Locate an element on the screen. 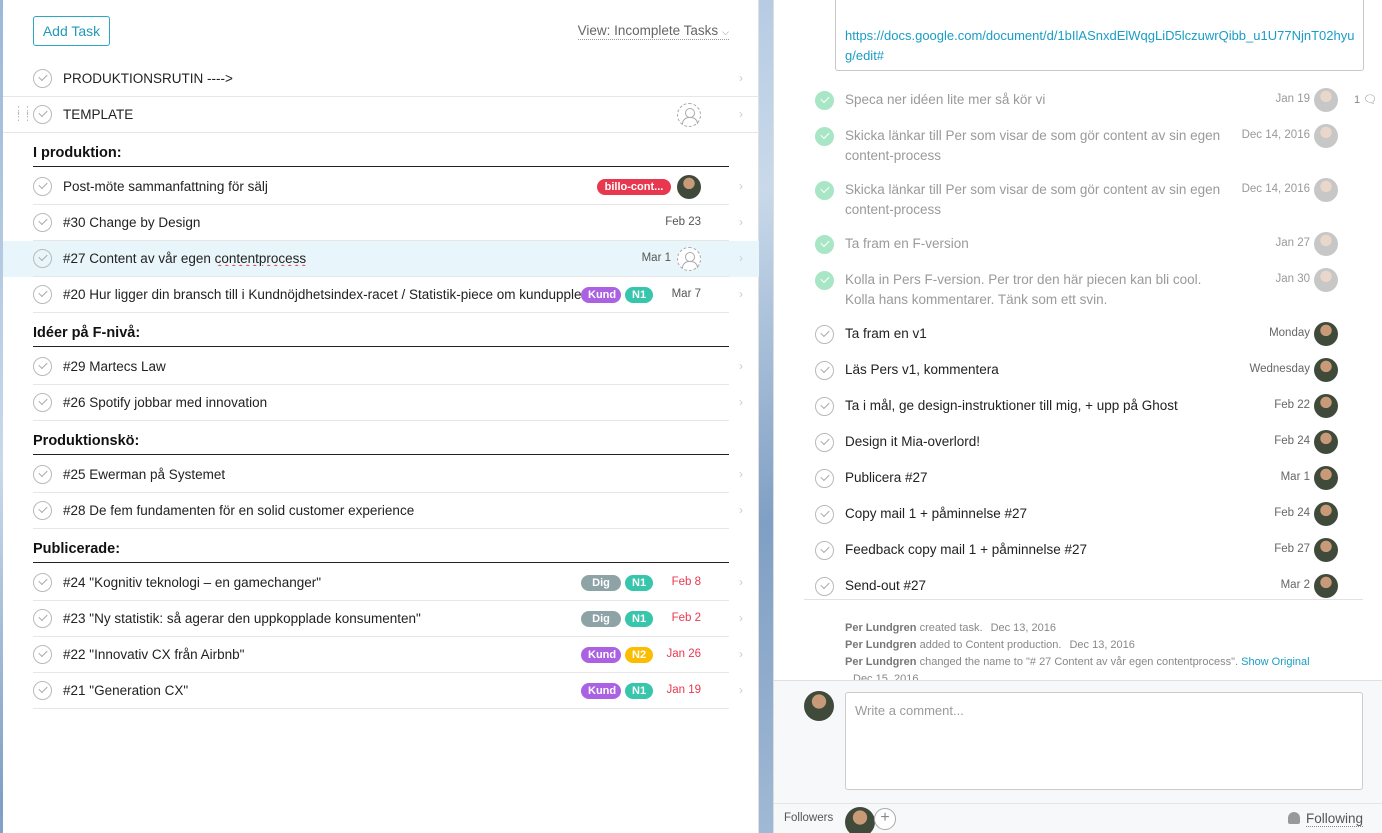 The image size is (1382, 833). task-name: #30 Change by Design is located at coordinates (131, 222).